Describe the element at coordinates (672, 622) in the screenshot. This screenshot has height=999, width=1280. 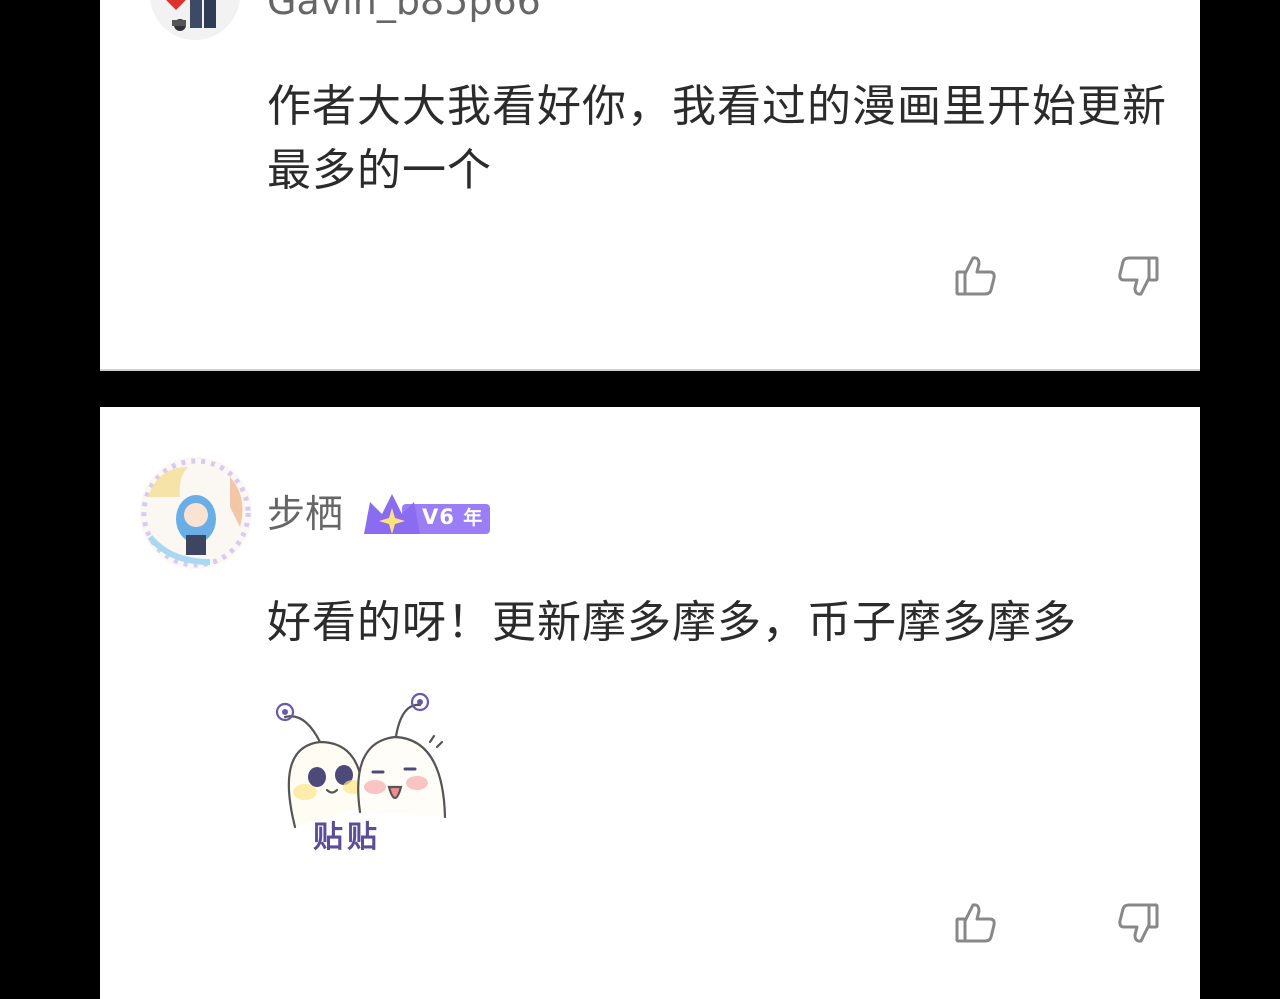
I see `comment-text: 好看的呀！更新摩多摩多，币子摩多摩多` at that location.